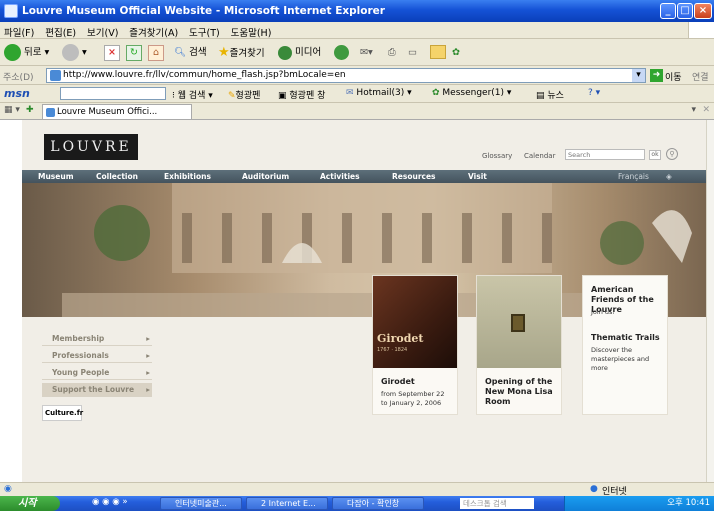  What do you see at coordinates (56, 176) in the screenshot?
I see `nav-museum: Museum` at bounding box center [56, 176].